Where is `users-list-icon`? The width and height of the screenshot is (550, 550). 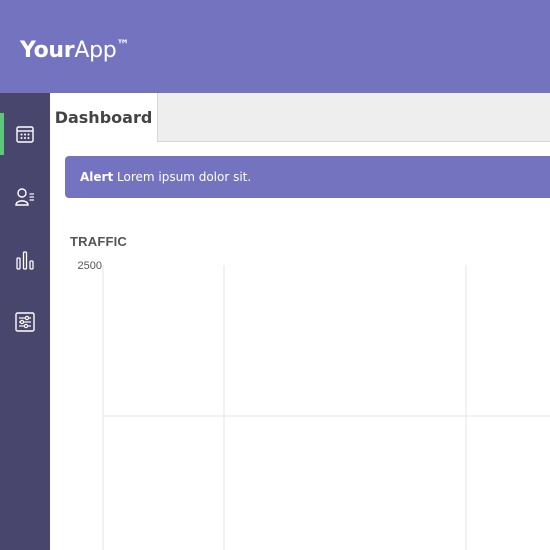 users-list-icon is located at coordinates (24, 197).